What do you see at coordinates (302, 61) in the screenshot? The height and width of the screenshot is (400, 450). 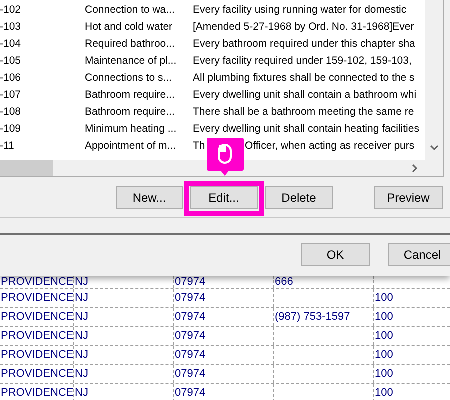 I see `section-text: Every facility required under 159-102, 159-103,` at bounding box center [302, 61].